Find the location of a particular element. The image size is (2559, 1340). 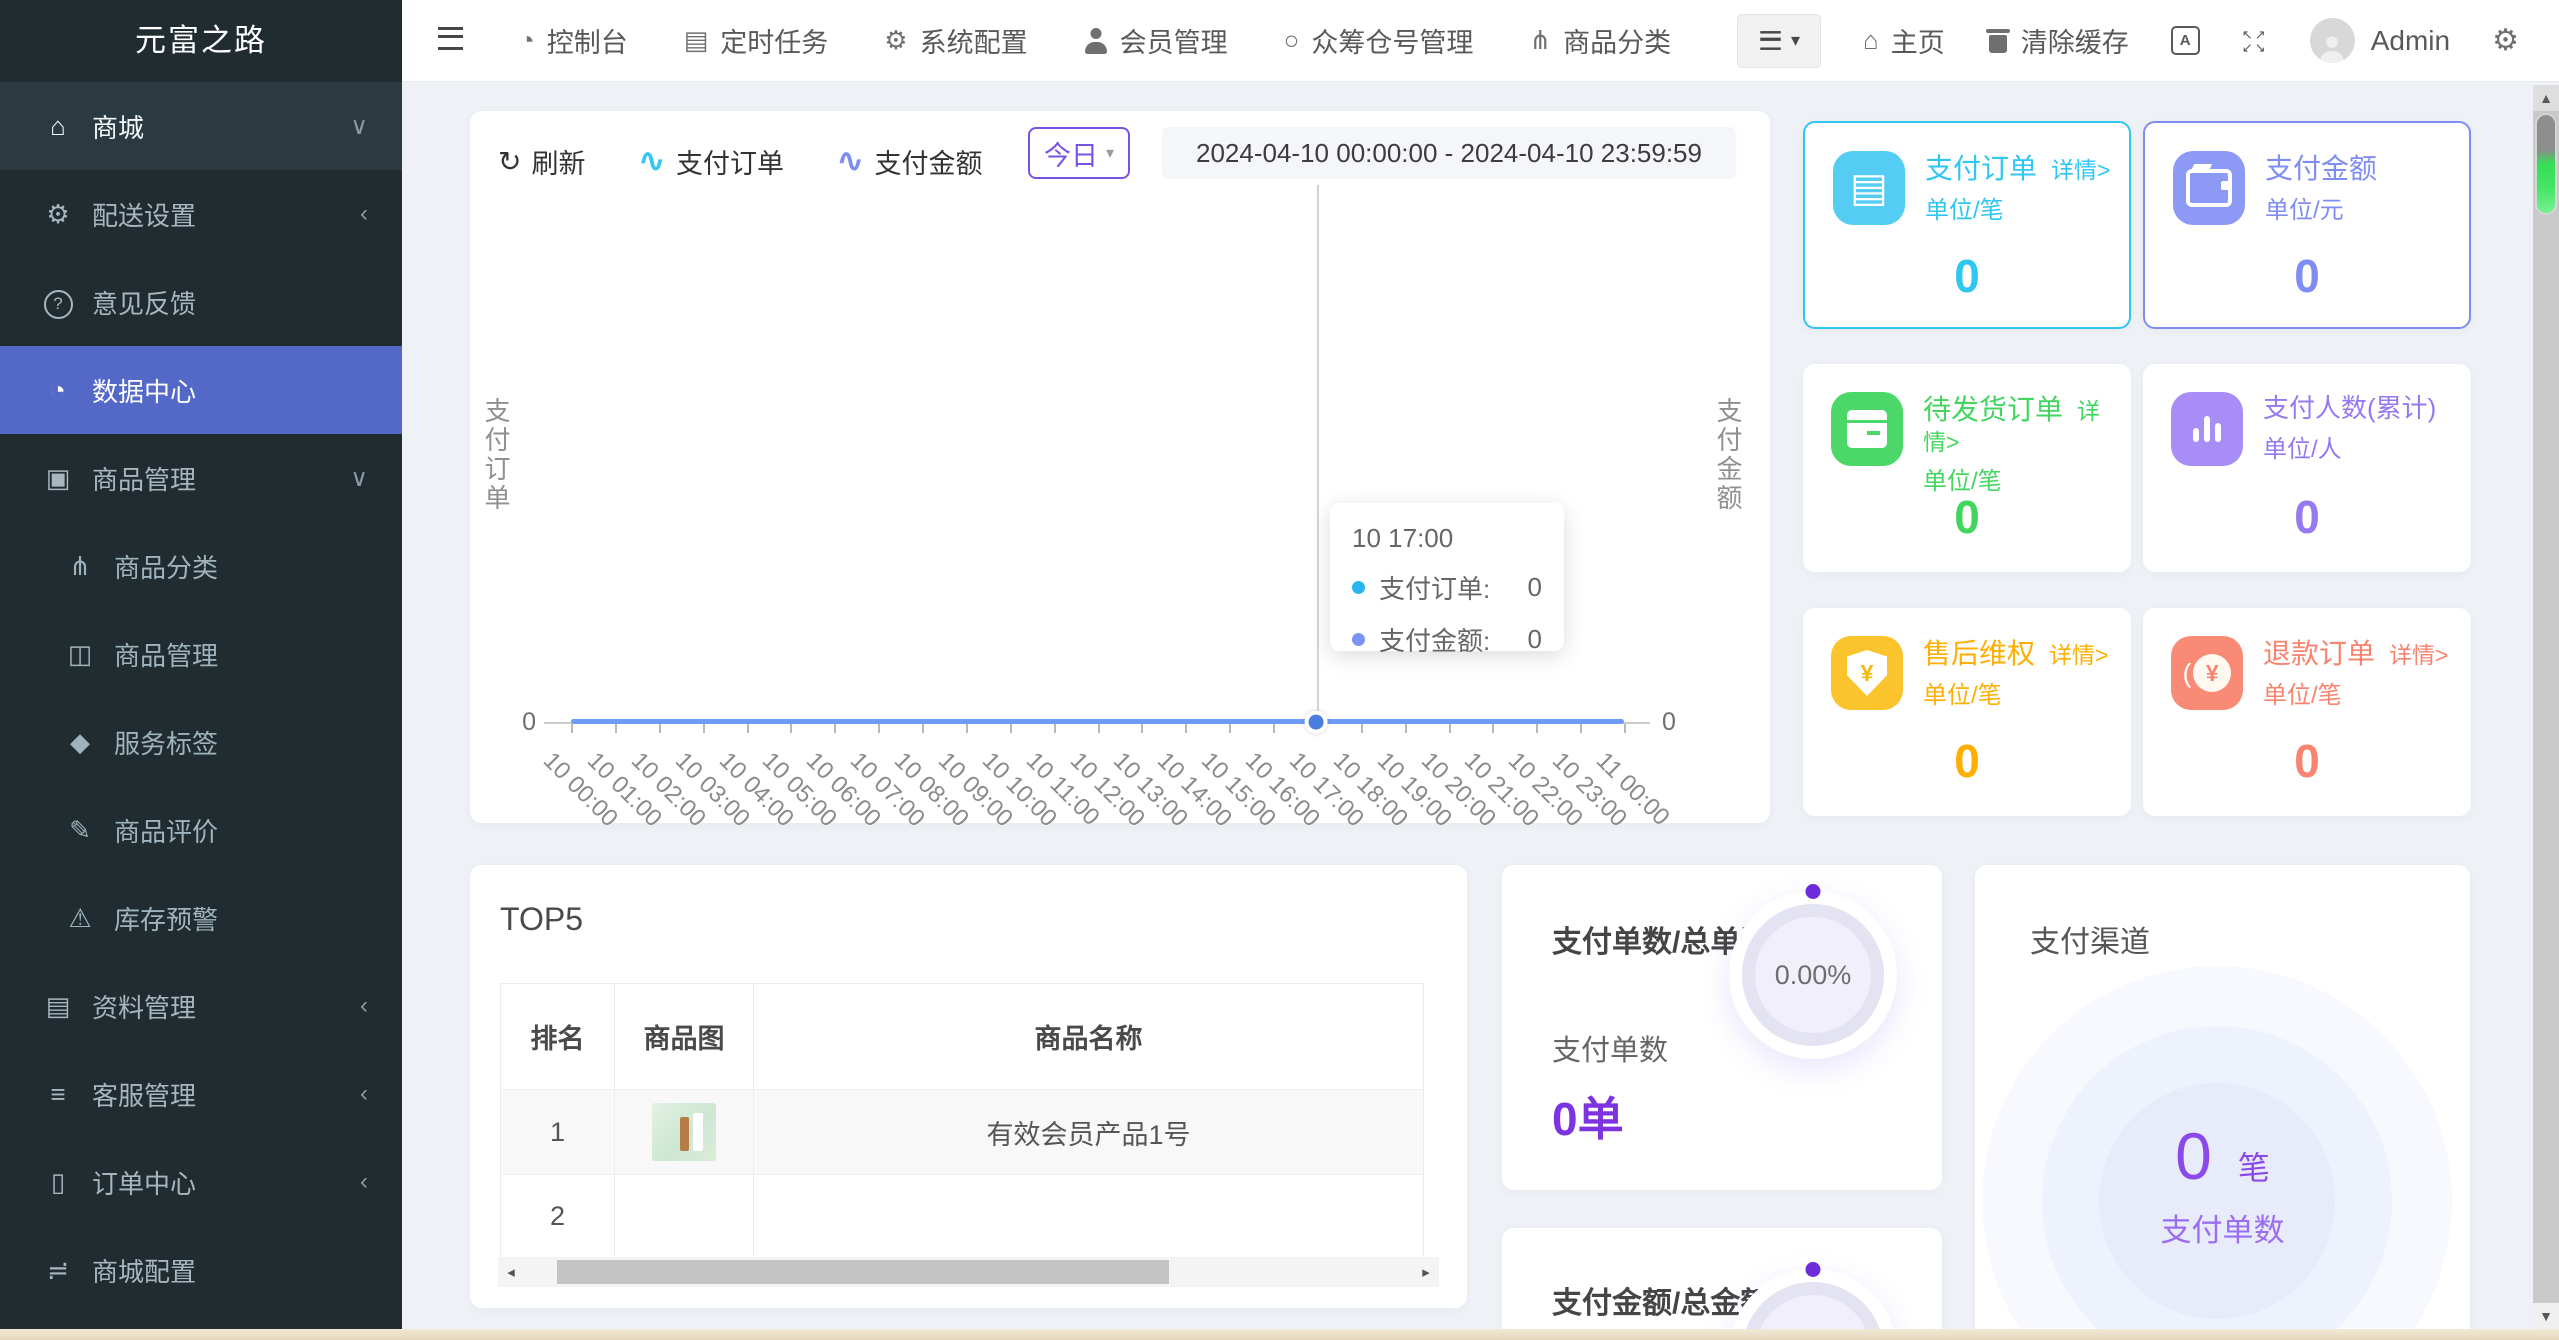

sidebar-subitem-product-category: ⋔ 商品分类 is located at coordinates (201, 566).